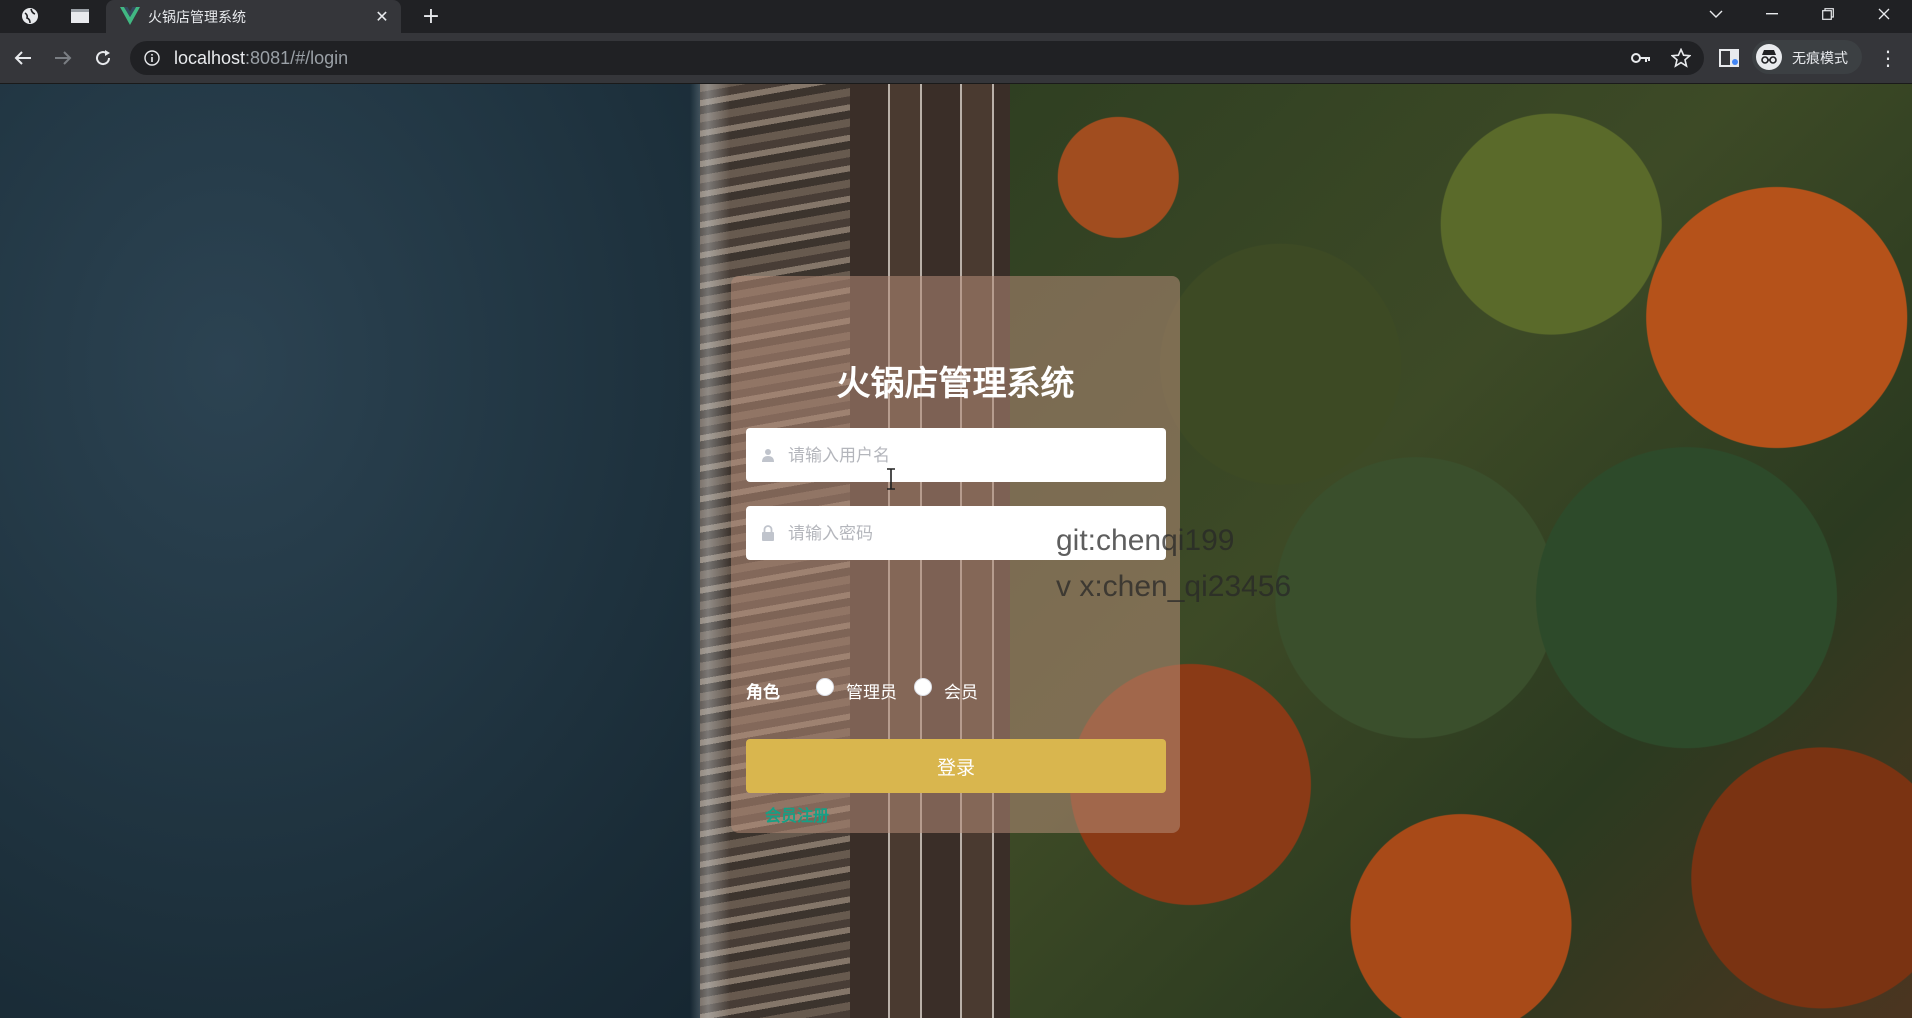 The height and width of the screenshot is (1018, 1912). Describe the element at coordinates (1729, 58) in the screenshot. I see `sidepanel-icon` at that location.